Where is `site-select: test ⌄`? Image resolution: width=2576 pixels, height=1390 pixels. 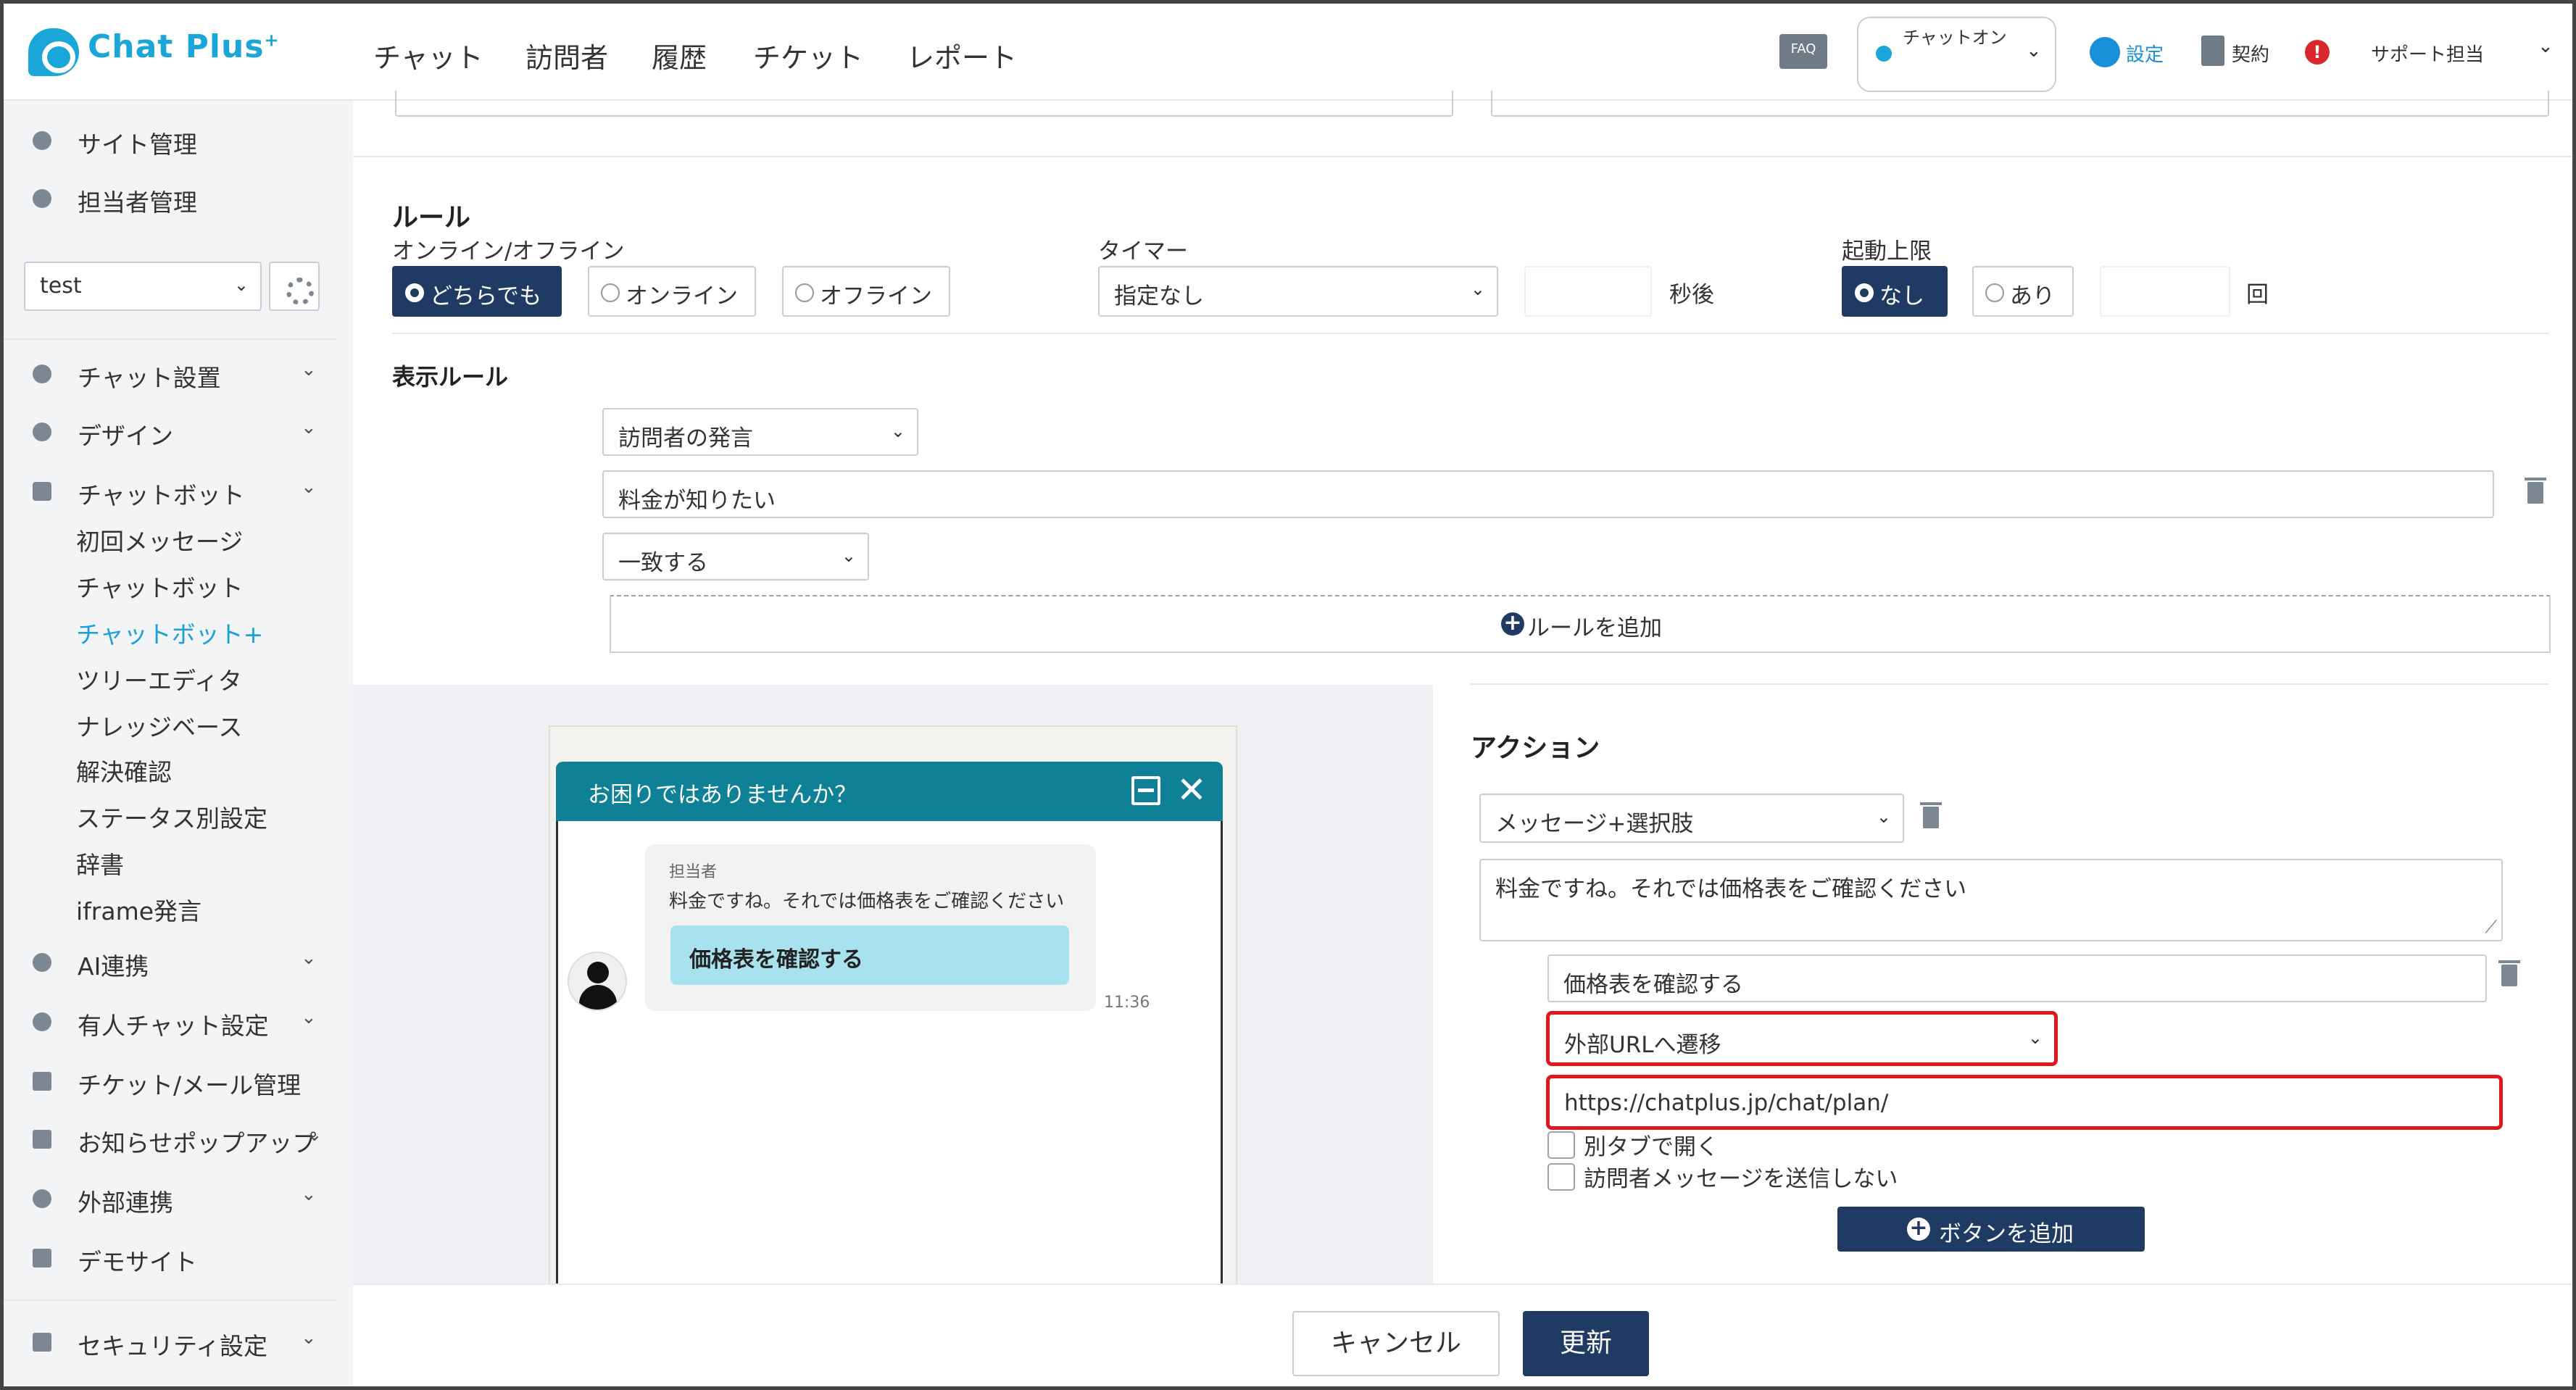 site-select: test ⌄ is located at coordinates (143, 286).